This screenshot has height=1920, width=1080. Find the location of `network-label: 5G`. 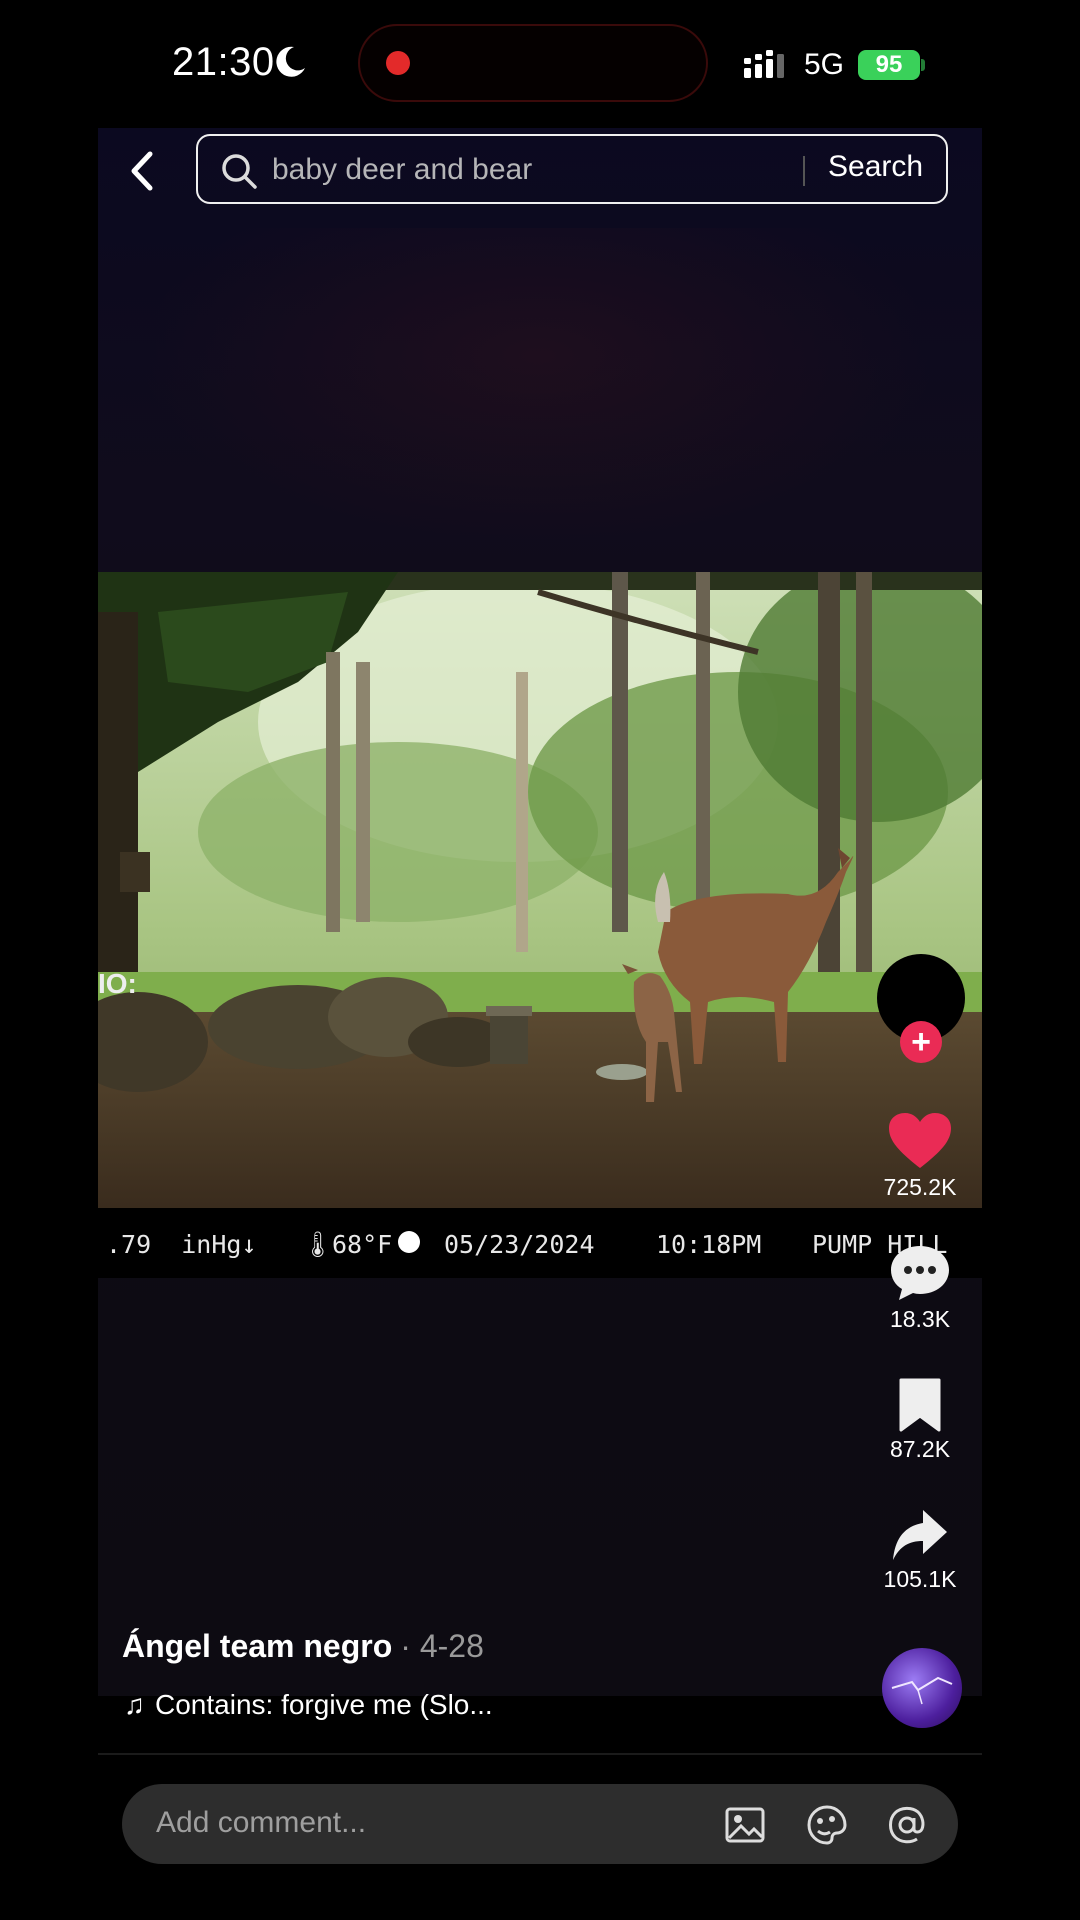

network-label: 5G is located at coordinates (824, 64).